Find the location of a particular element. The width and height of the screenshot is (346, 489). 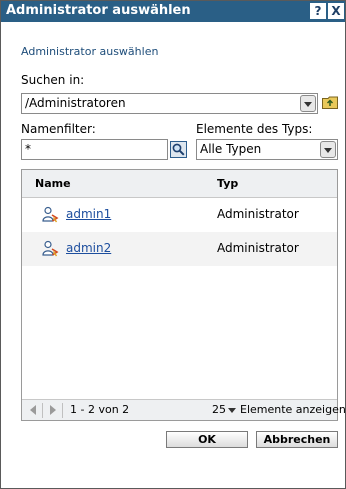

next-page-icon is located at coordinates (53, 410).